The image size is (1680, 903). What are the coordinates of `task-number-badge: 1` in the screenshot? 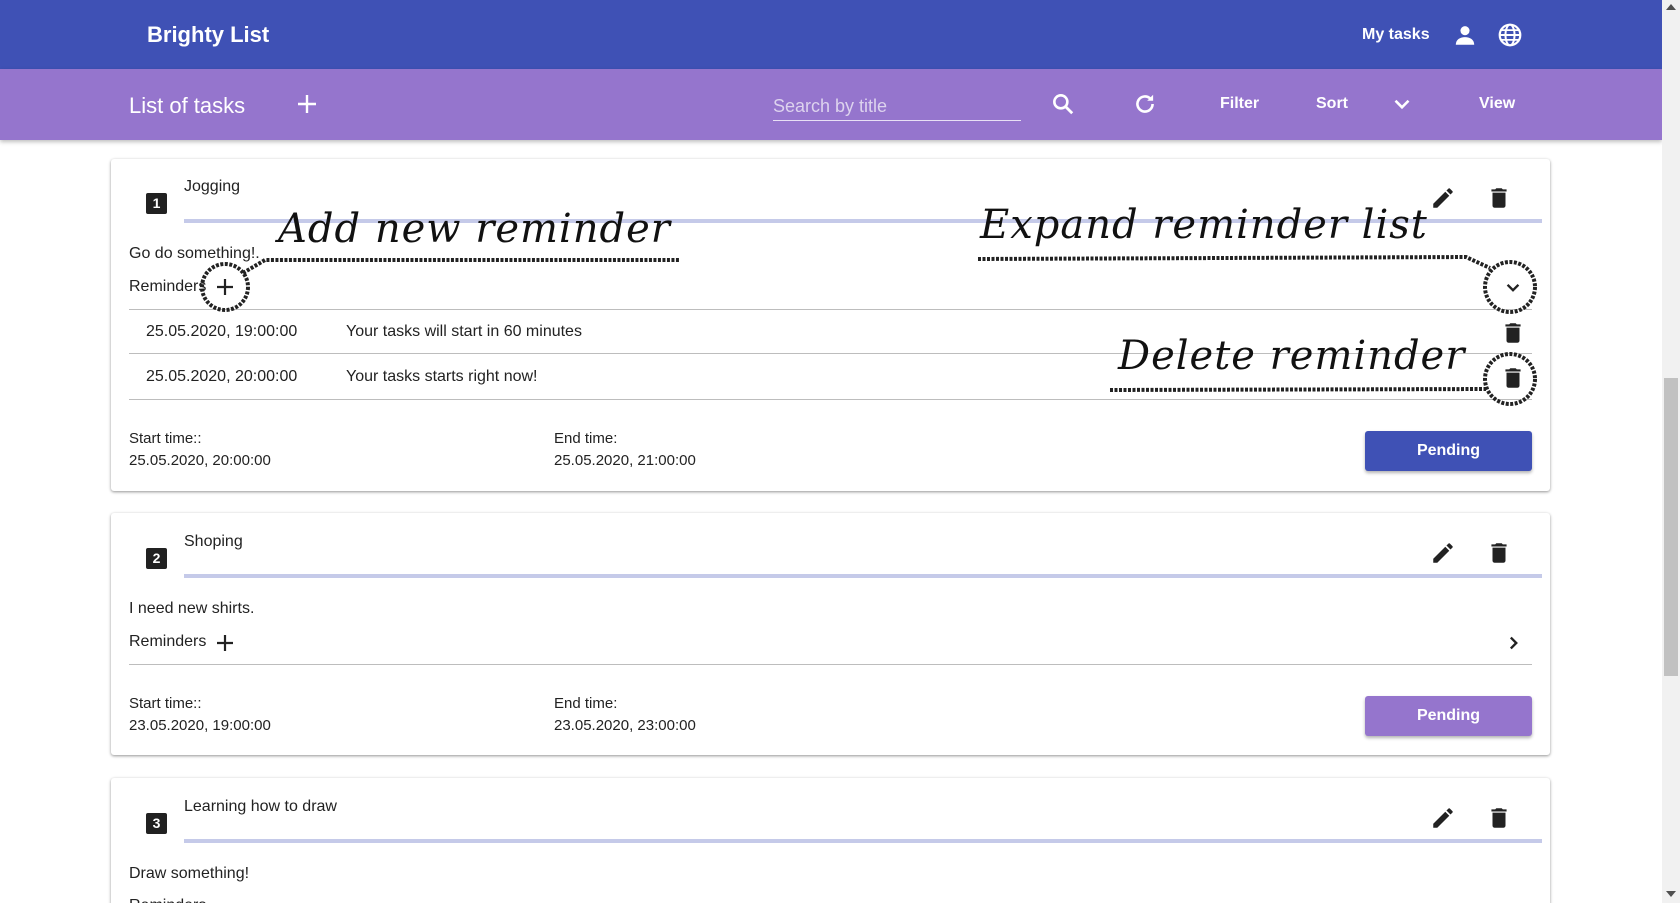 It's located at (156, 203).